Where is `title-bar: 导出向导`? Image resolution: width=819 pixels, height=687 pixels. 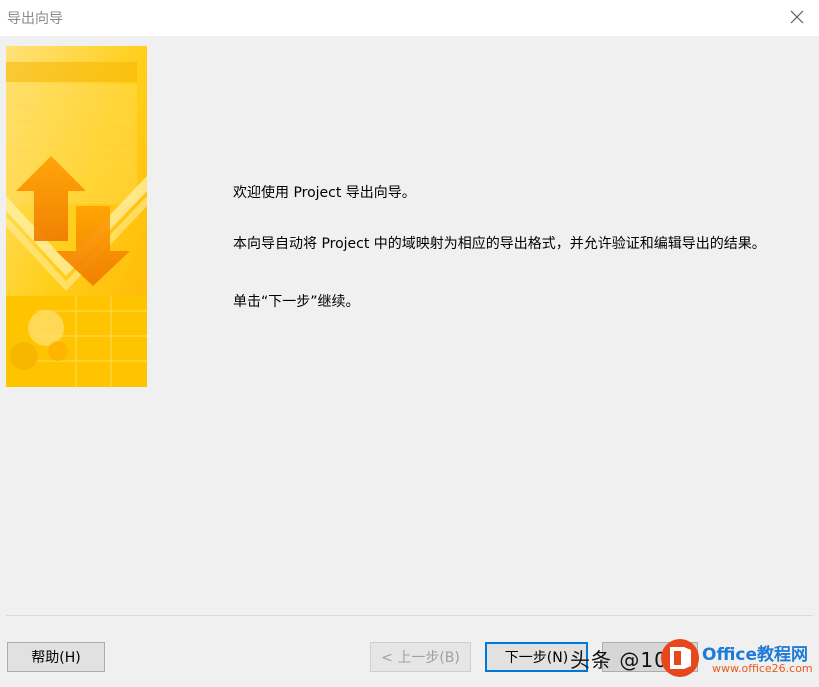
title-bar: 导出向导 is located at coordinates (409, 18).